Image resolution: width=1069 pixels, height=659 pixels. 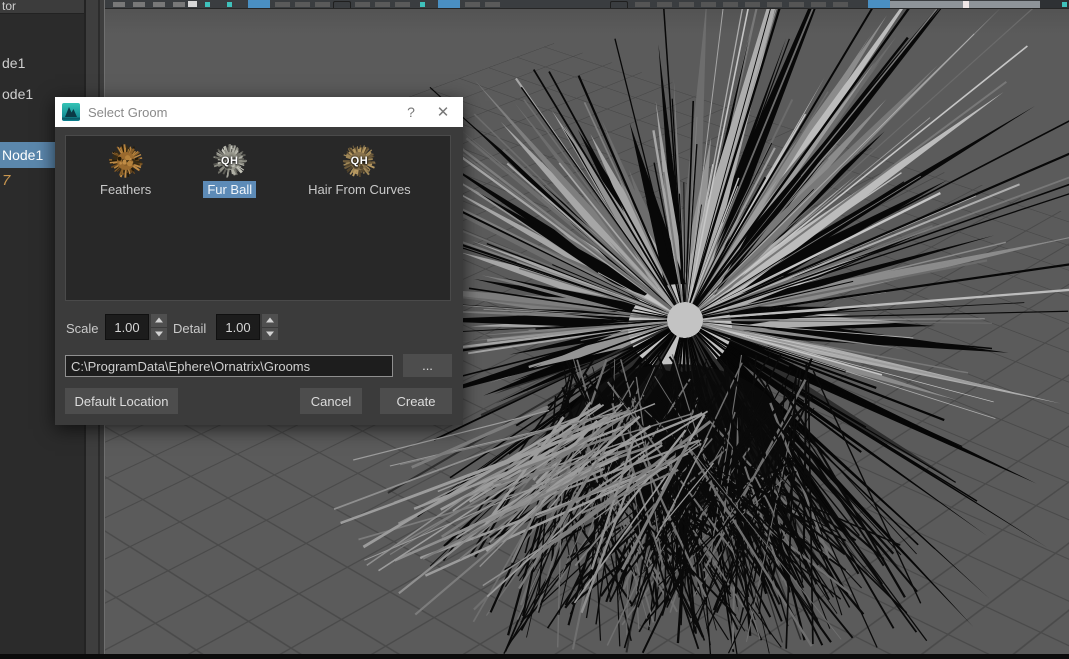 I want to click on detail-down-arrow-icon, so click(x=270, y=334).